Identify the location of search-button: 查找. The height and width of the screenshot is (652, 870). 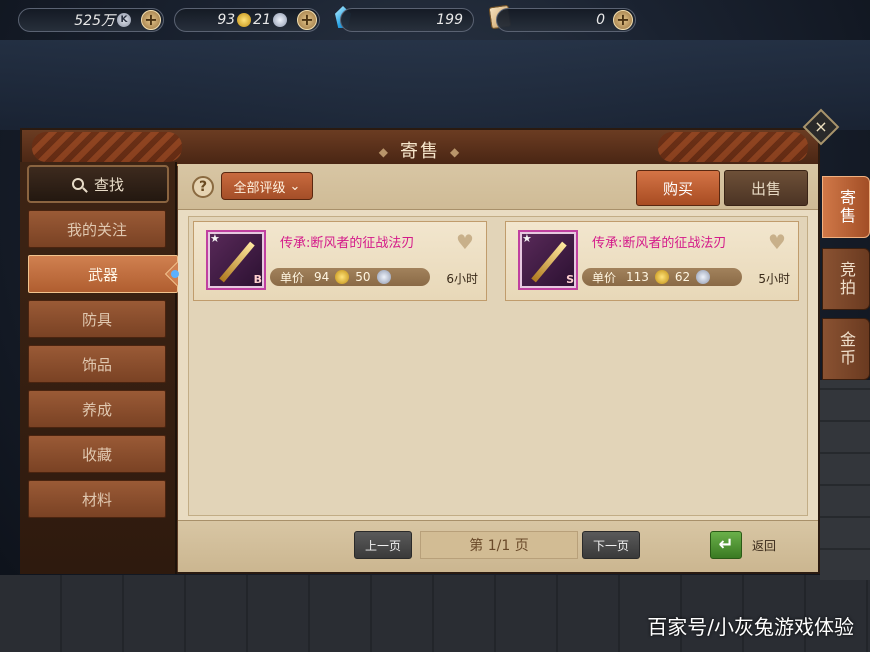
(98, 184).